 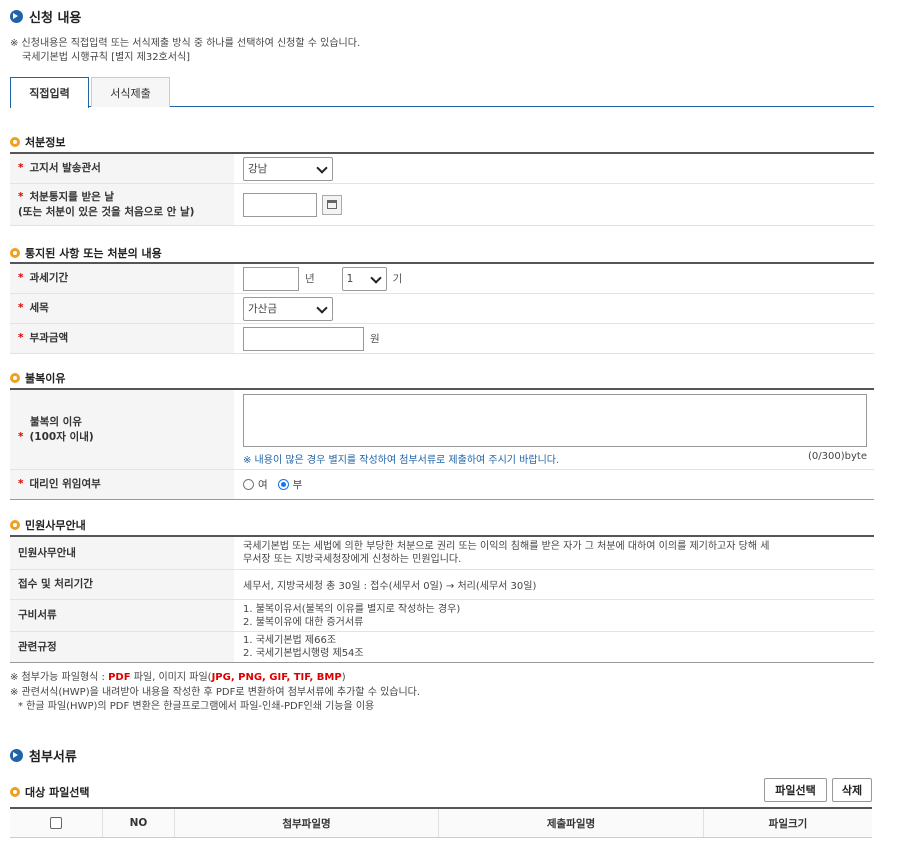 I want to click on tax-select: 가산금, so click(x=288, y=308).